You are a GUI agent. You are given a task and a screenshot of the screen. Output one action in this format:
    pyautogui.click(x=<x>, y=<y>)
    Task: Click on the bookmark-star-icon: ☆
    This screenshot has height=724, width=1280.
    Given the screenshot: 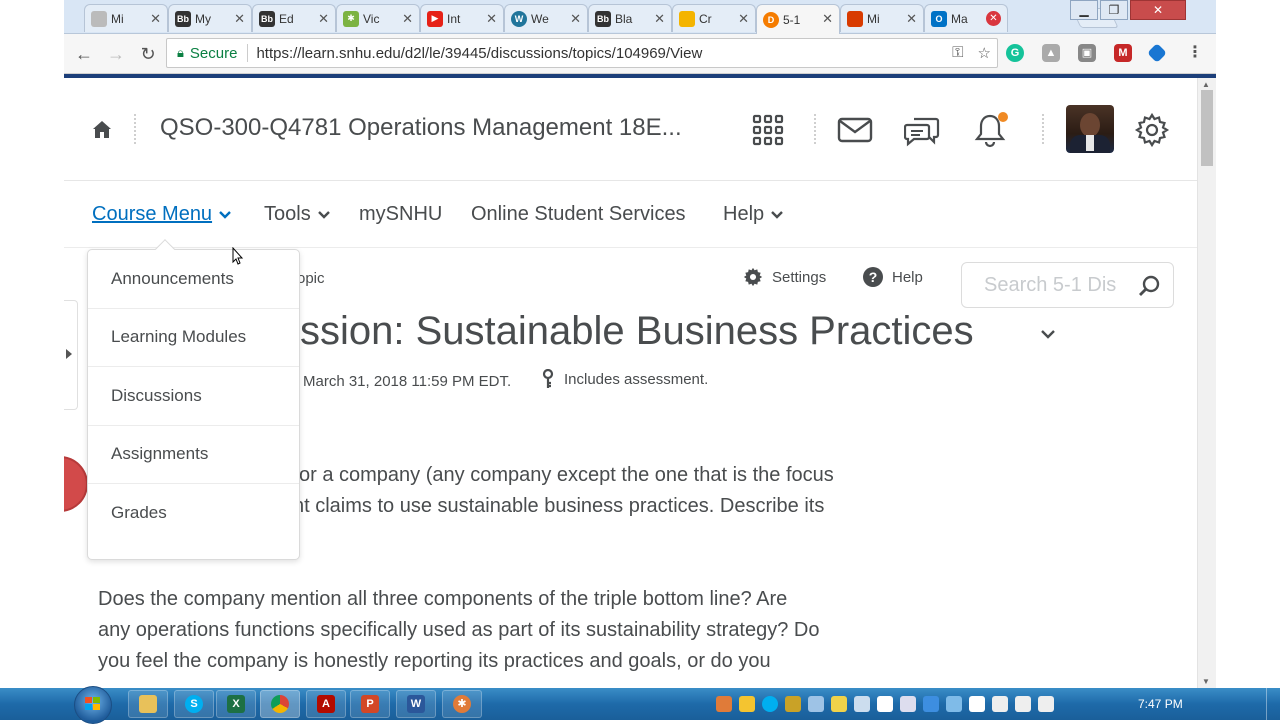 What is the action you would take?
    pyautogui.click(x=984, y=53)
    